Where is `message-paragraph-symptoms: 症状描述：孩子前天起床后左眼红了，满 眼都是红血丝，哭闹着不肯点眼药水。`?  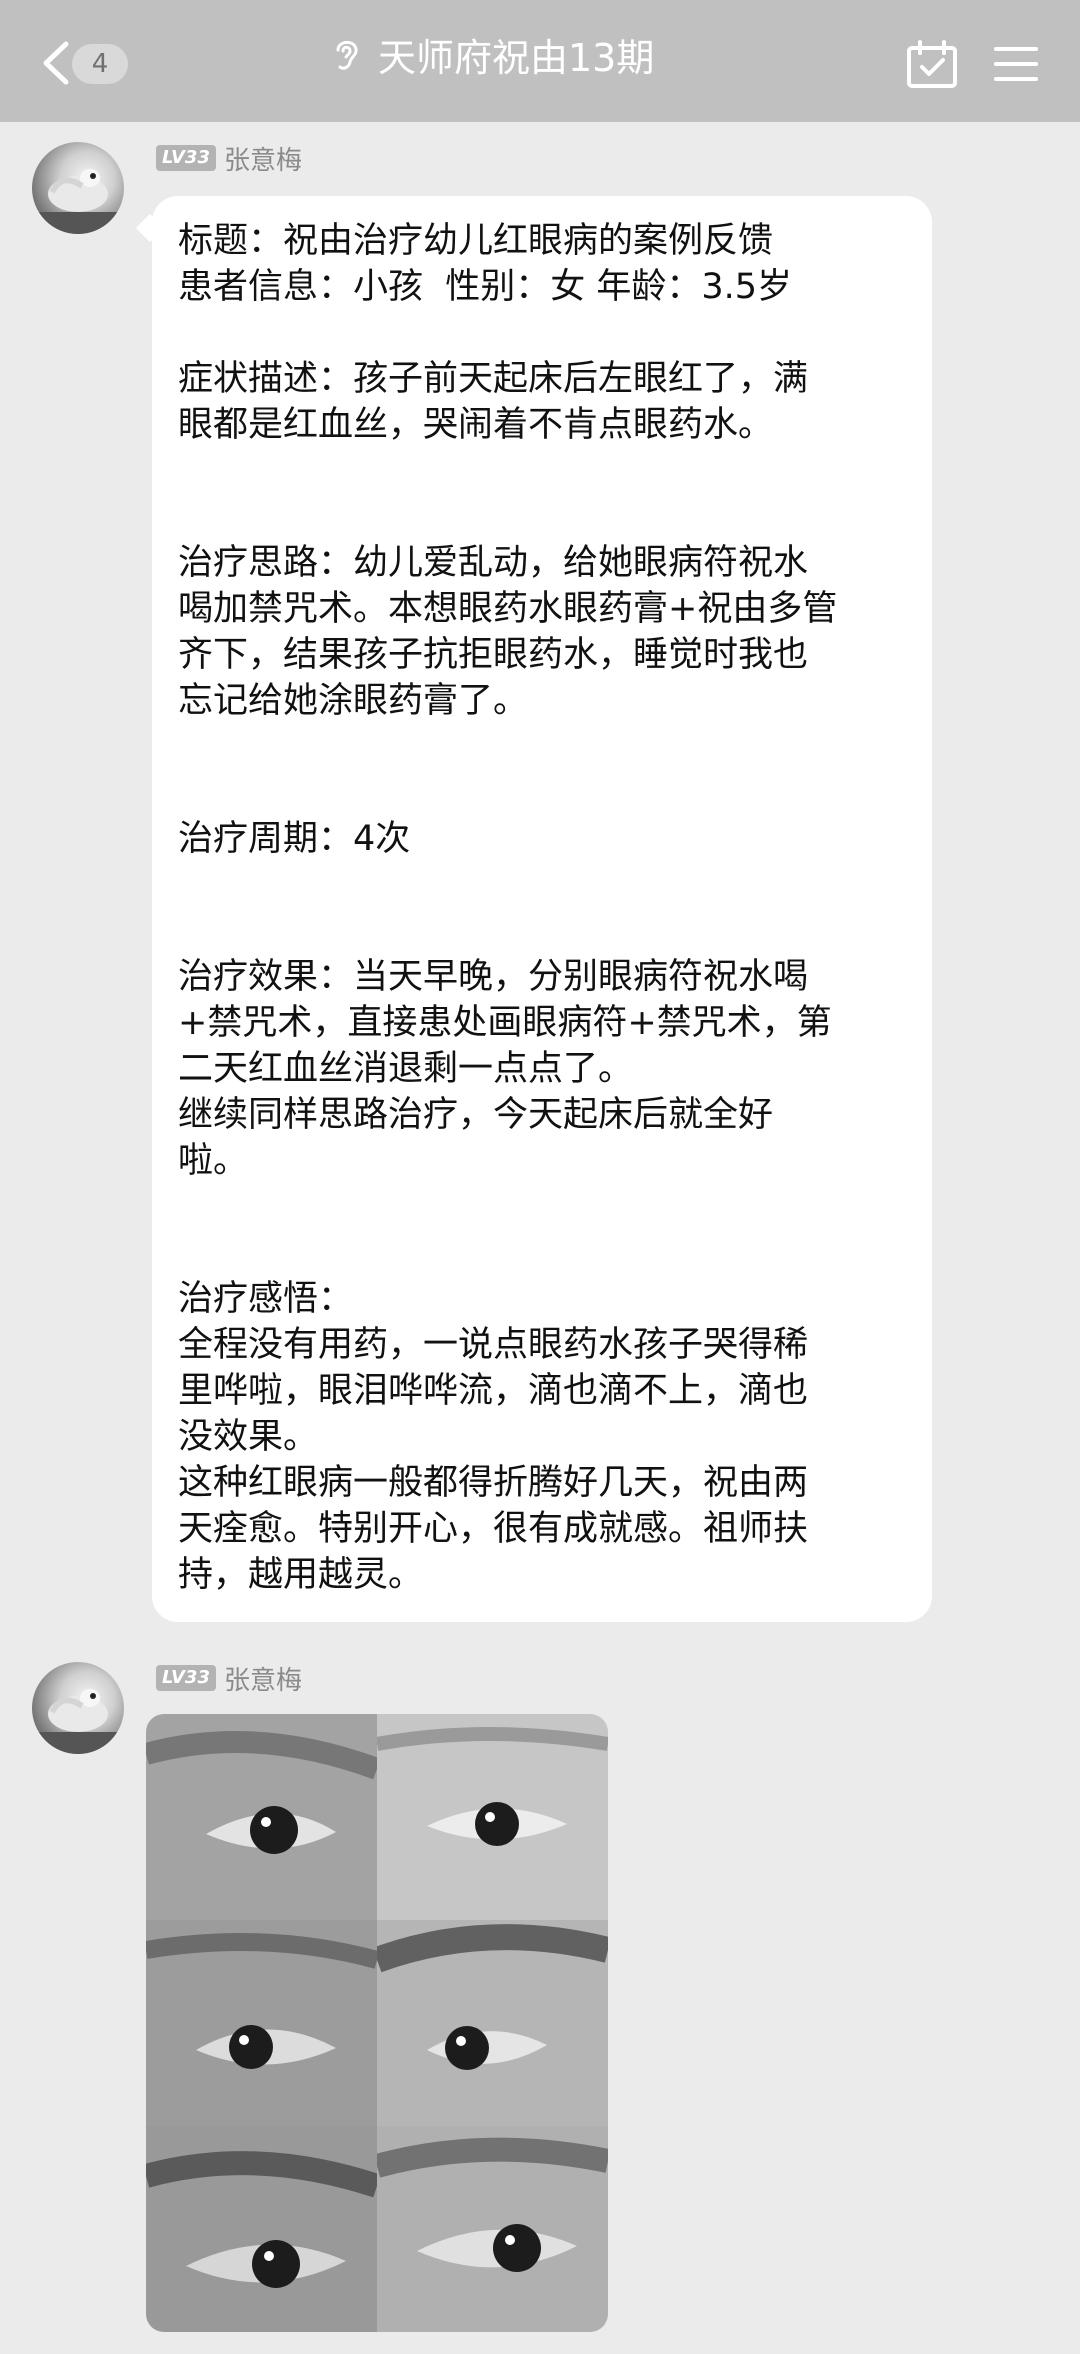 message-paragraph-symptoms: 症状描述：孩子前天起床后左眼红了，满 眼都是红血丝，哭闹着不肯点眼药水。 is located at coordinates (493, 402).